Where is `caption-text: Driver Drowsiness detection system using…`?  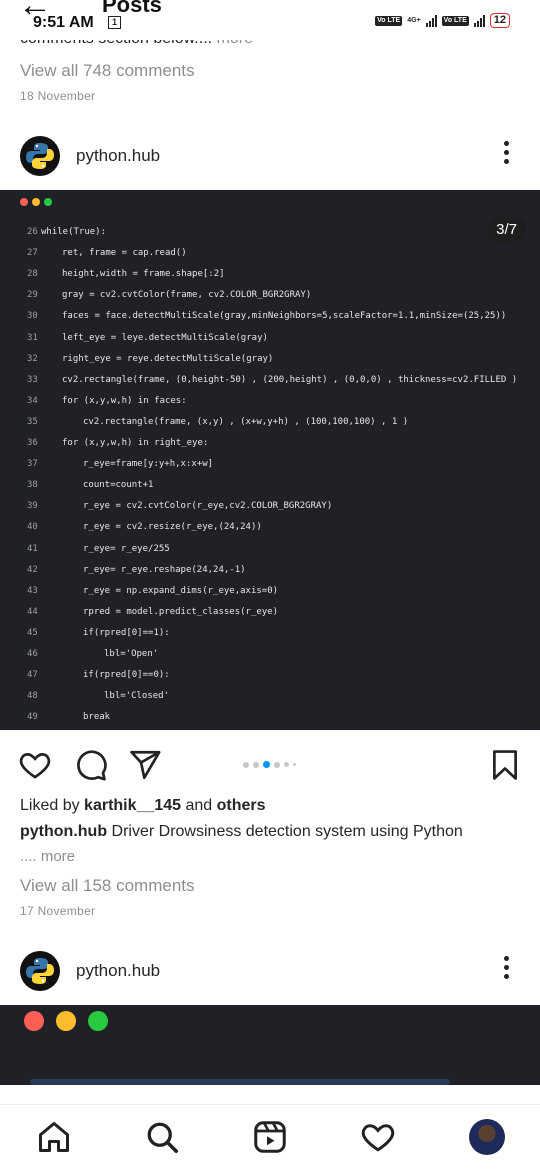 caption-text: Driver Drowsiness detection system using… is located at coordinates (285, 831).